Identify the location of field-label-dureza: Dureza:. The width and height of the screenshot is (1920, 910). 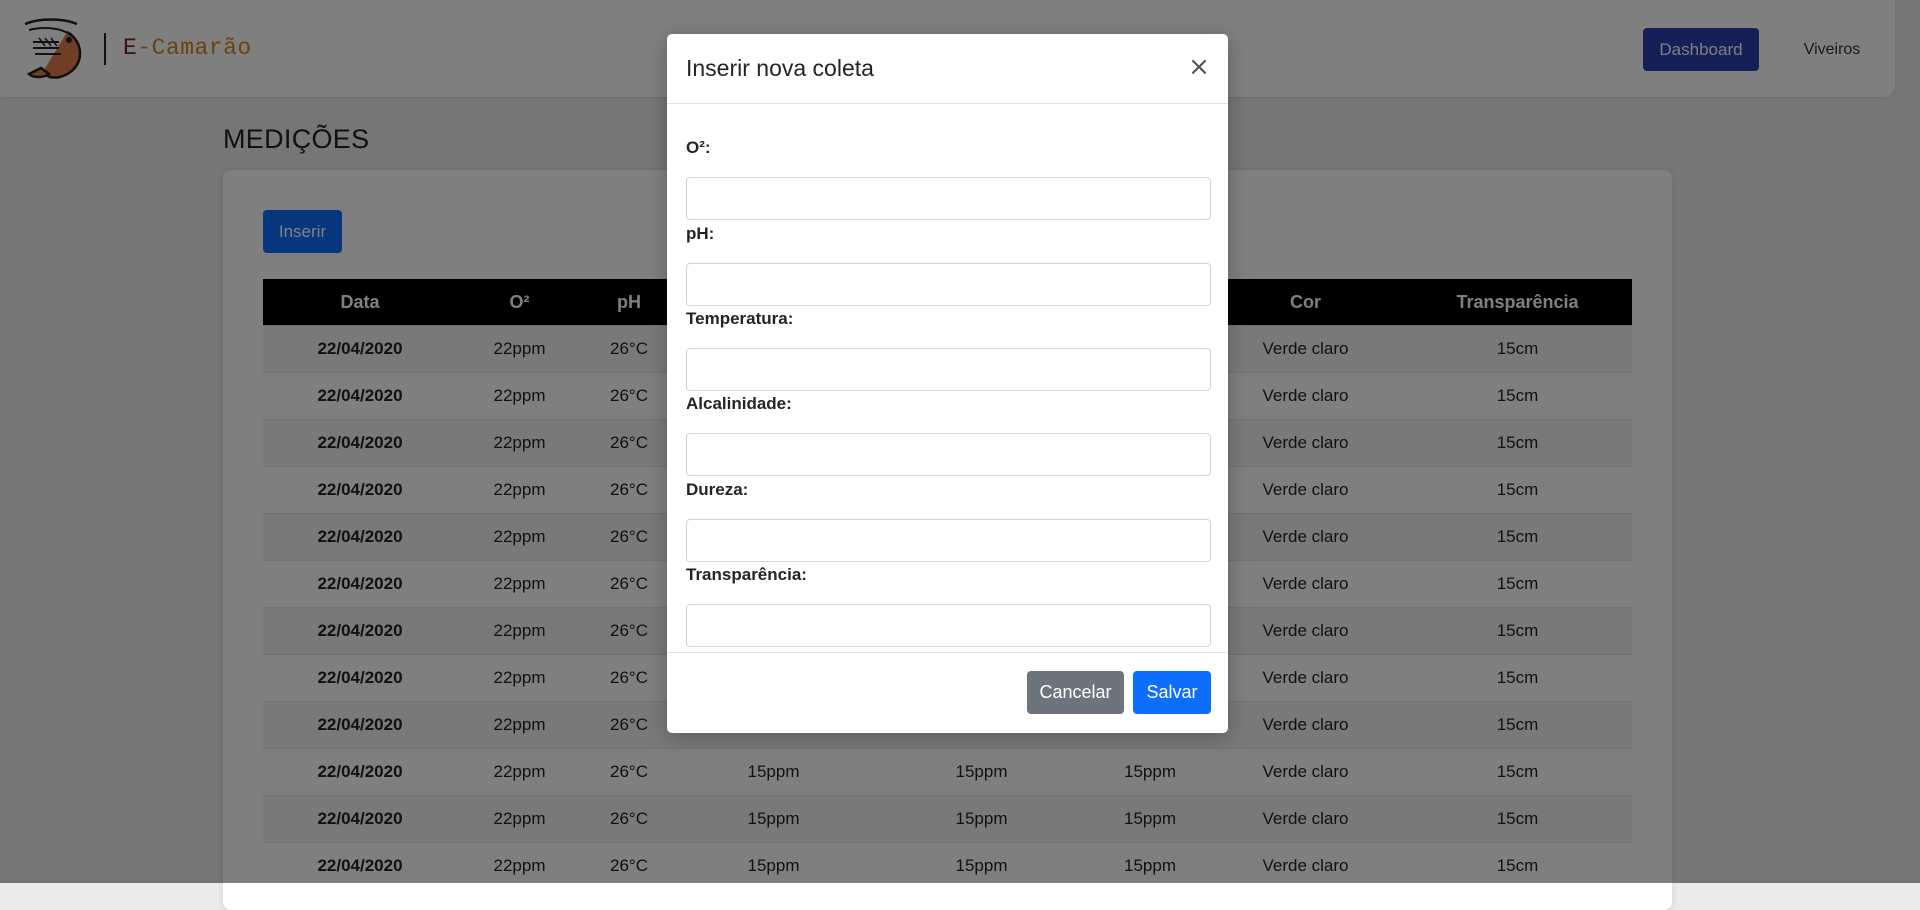
(717, 489).